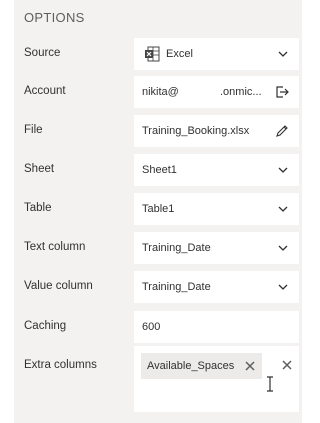  Describe the element at coordinates (33, 130) in the screenshot. I see `file-label: File` at that location.